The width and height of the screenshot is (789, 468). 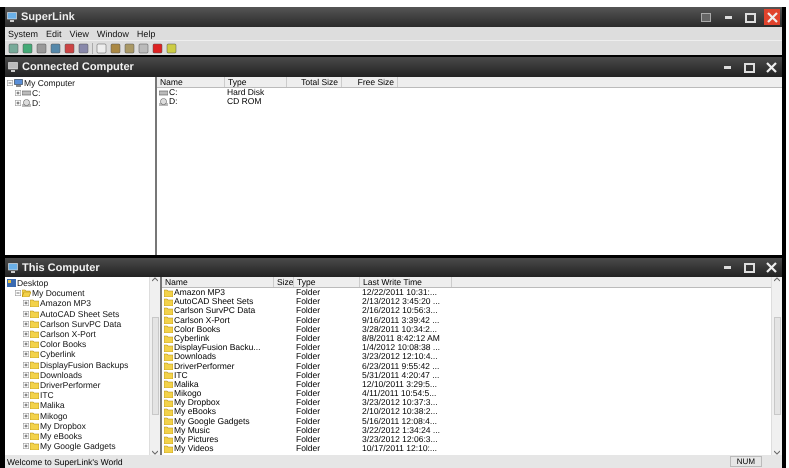 What do you see at coordinates (32, 283) in the screenshot?
I see `tree-item: Desktop` at bounding box center [32, 283].